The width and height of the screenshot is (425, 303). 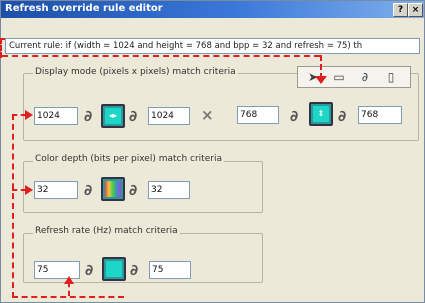 What do you see at coordinates (69, 289) in the screenshot?
I see `annotation-refresh-up` at bounding box center [69, 289].